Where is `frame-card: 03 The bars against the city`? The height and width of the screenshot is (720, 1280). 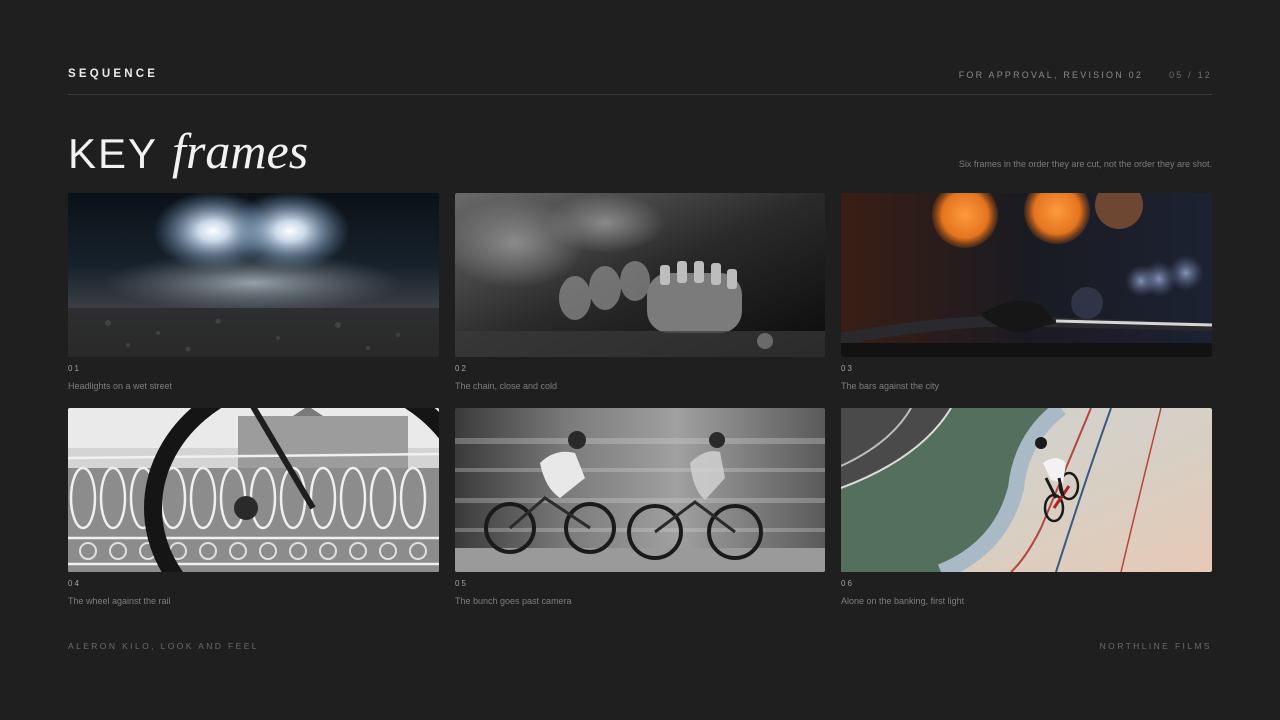
frame-card: 03 The bars against the city is located at coordinates (1026, 292).